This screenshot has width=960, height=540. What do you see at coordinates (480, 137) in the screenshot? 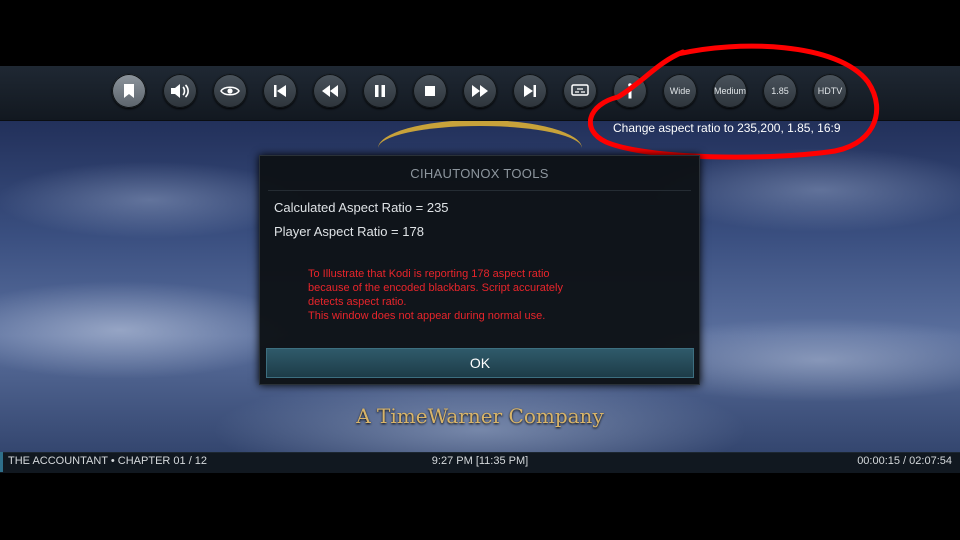
I see `logo-shield-arc` at bounding box center [480, 137].